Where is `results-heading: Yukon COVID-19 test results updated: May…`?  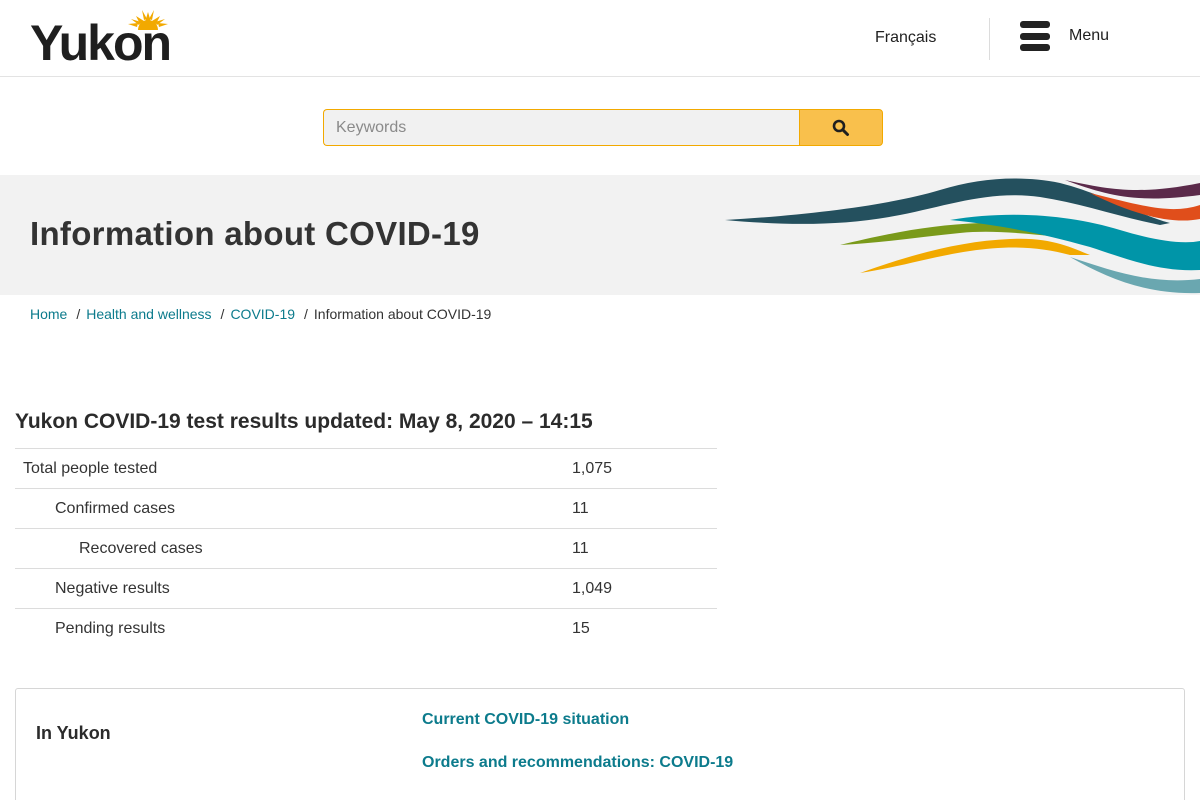 results-heading: Yukon COVID-19 test results updated: May… is located at coordinates (304, 421).